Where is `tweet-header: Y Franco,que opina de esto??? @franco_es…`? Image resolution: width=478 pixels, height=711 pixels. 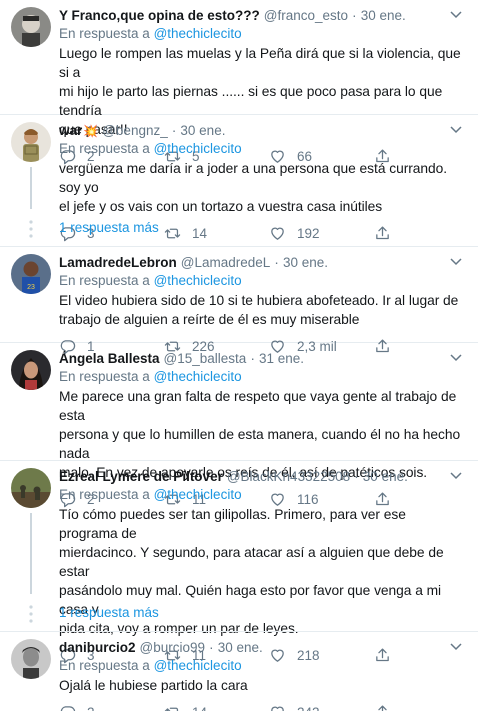
tweet-header: Y Franco,que opina de esto??? @franco_es… is located at coordinates (262, 15).